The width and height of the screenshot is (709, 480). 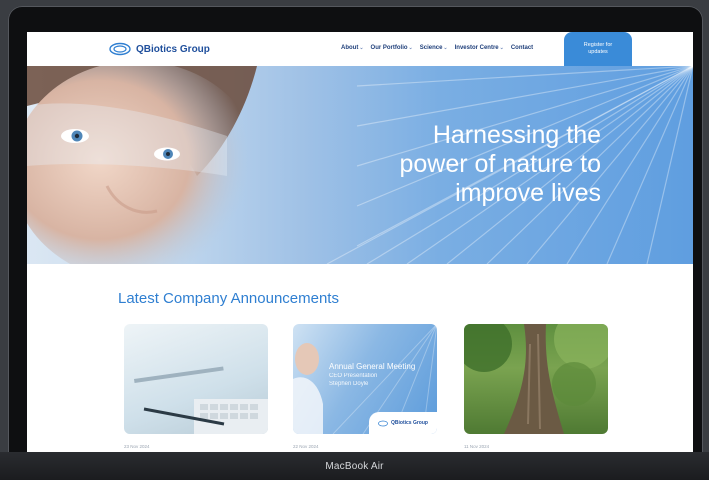 I want to click on card-brand-badge: QBiotics Group, so click(x=403, y=423).